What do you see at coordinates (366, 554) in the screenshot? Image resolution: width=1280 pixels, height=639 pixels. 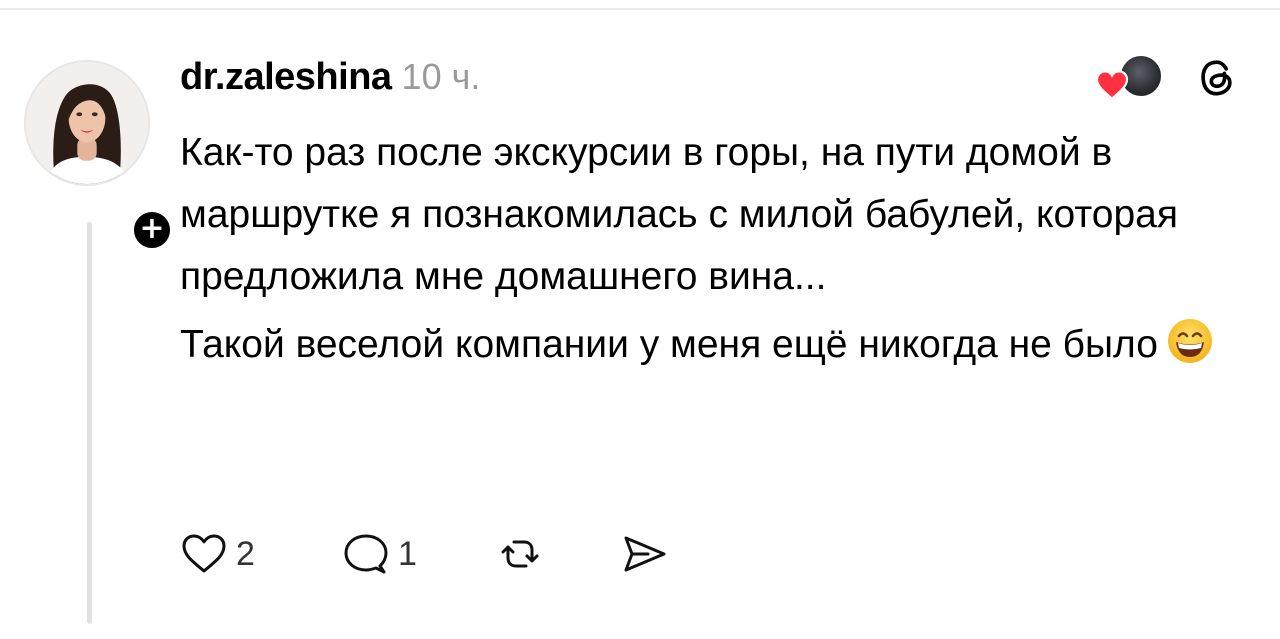 I see `comment-icon` at bounding box center [366, 554].